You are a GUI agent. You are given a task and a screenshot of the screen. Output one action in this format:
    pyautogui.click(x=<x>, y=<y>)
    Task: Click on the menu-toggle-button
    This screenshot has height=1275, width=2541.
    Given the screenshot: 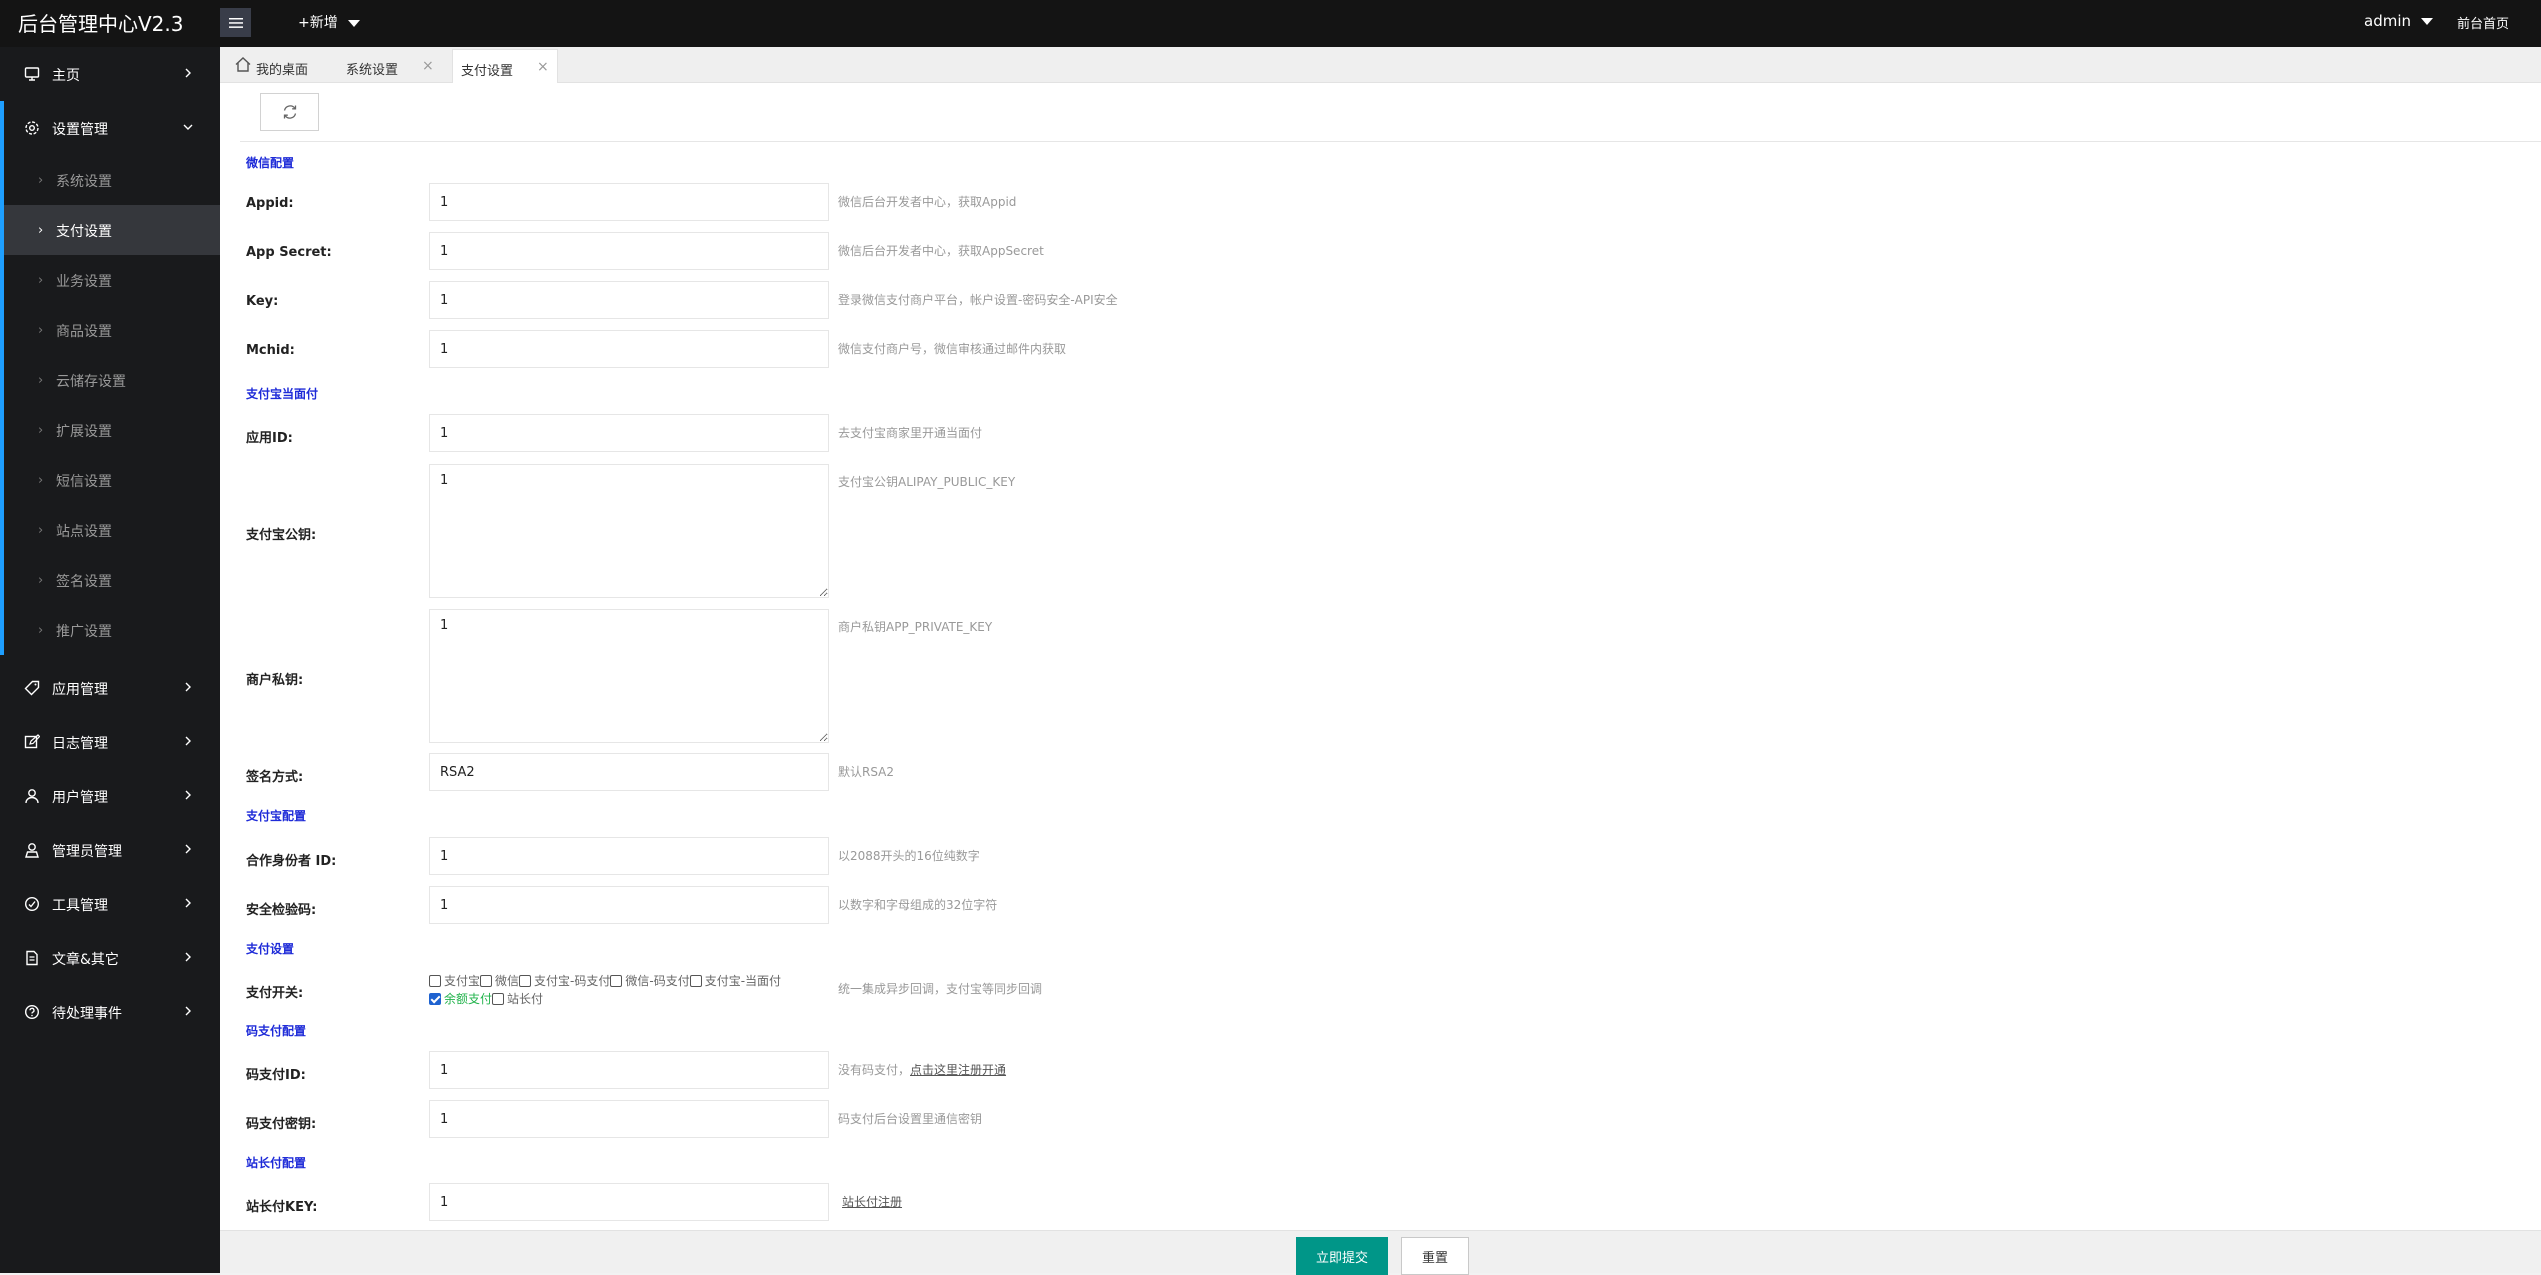 What is the action you would take?
    pyautogui.click(x=235, y=22)
    